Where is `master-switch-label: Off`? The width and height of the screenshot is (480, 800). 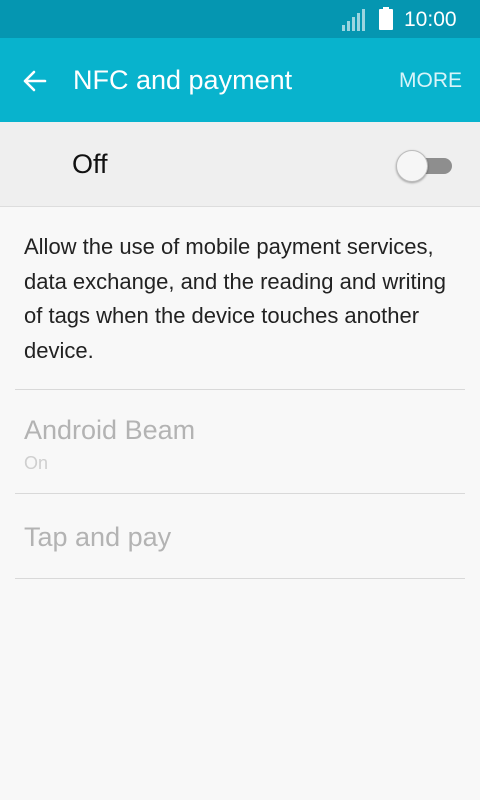
master-switch-label: Off is located at coordinates (90, 164).